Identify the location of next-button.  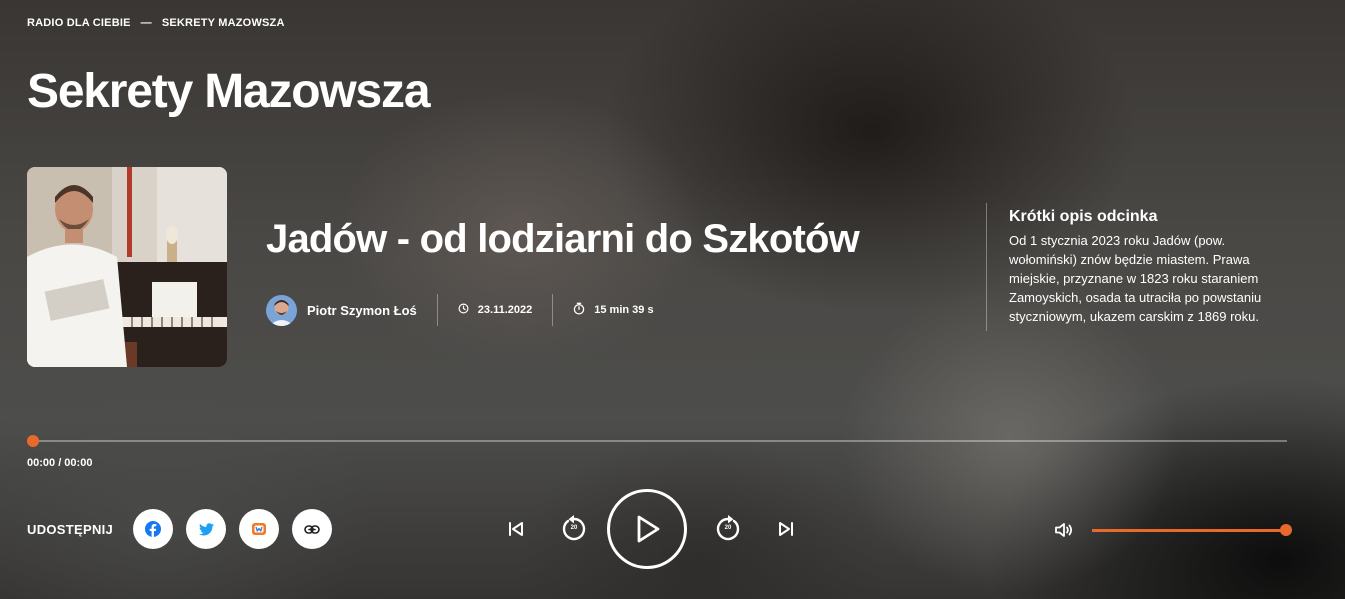
(786, 529).